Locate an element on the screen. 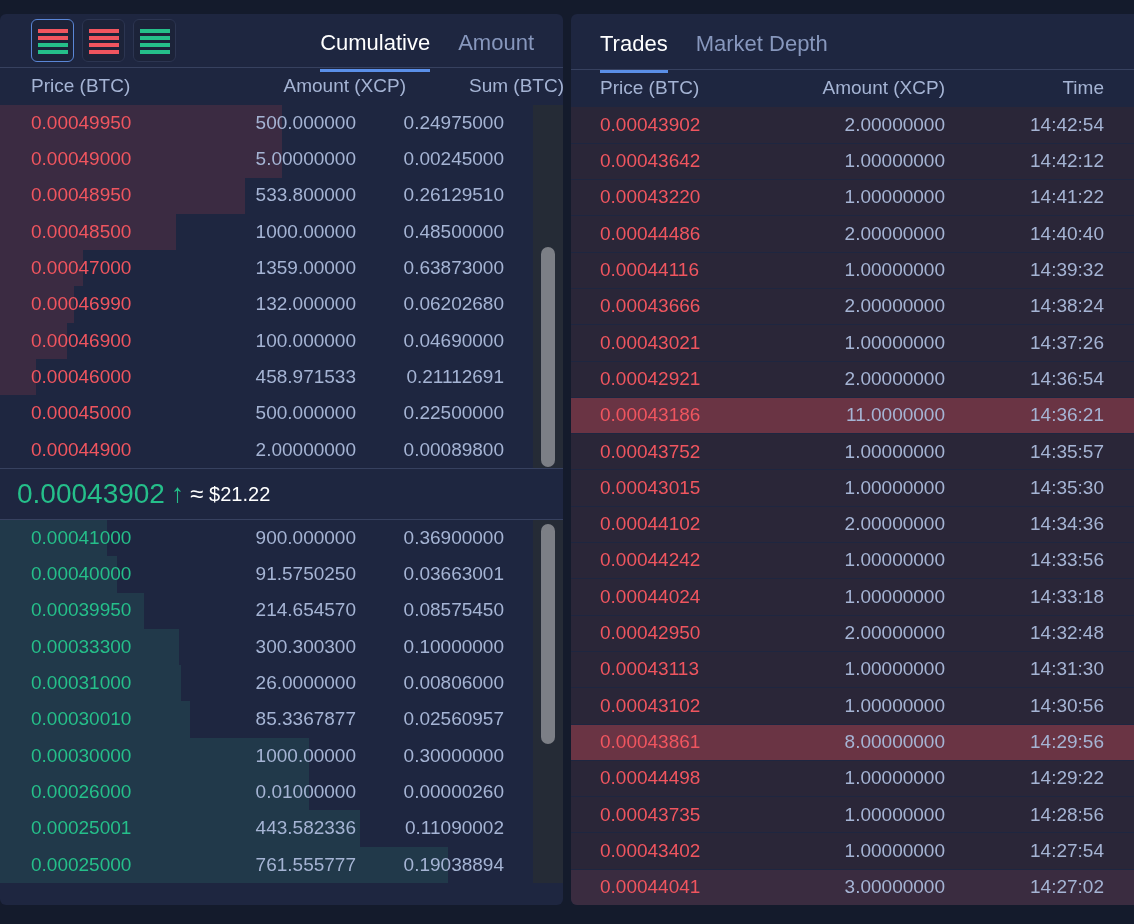 This screenshot has height=924, width=1134. last-price: 0.00043902 is located at coordinates (91, 493).